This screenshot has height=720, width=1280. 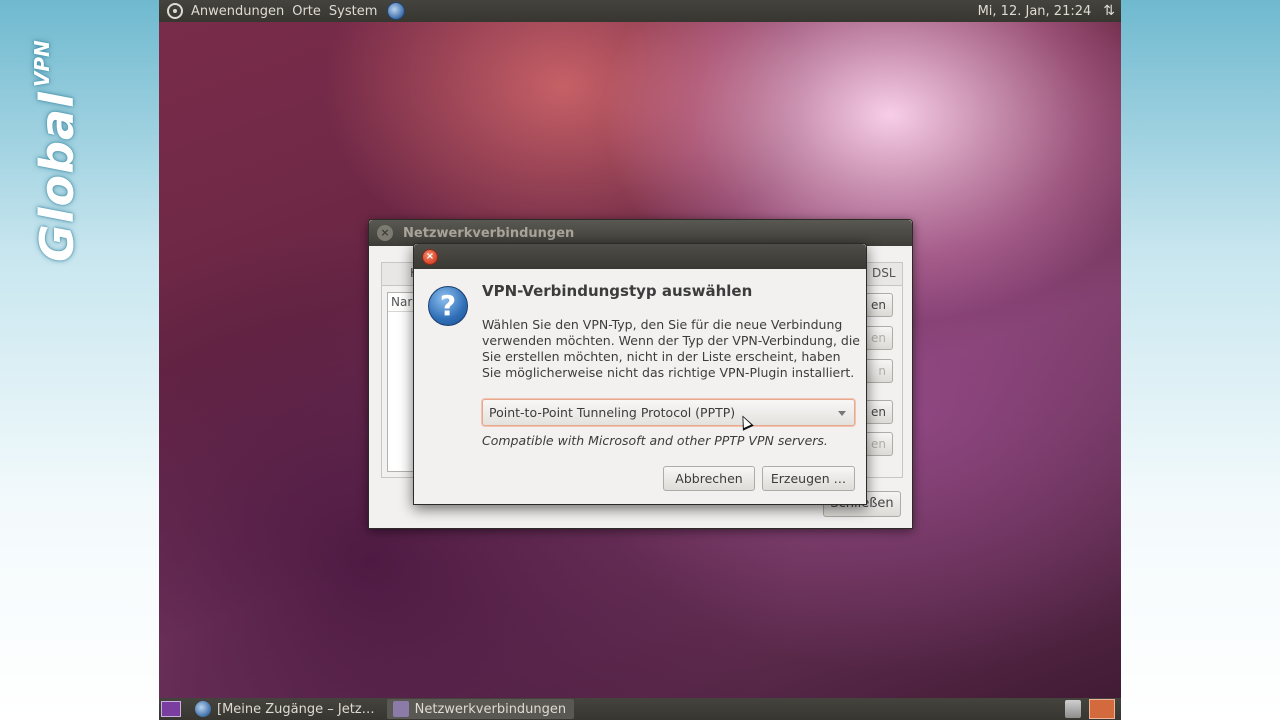 I want to click on export-button: en, so click(x=879, y=444).